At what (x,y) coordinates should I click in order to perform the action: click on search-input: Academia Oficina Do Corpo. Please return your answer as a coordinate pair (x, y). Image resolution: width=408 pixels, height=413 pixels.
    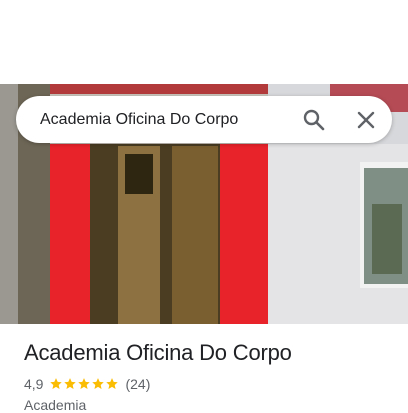
    Looking at the image, I should click on (139, 119).